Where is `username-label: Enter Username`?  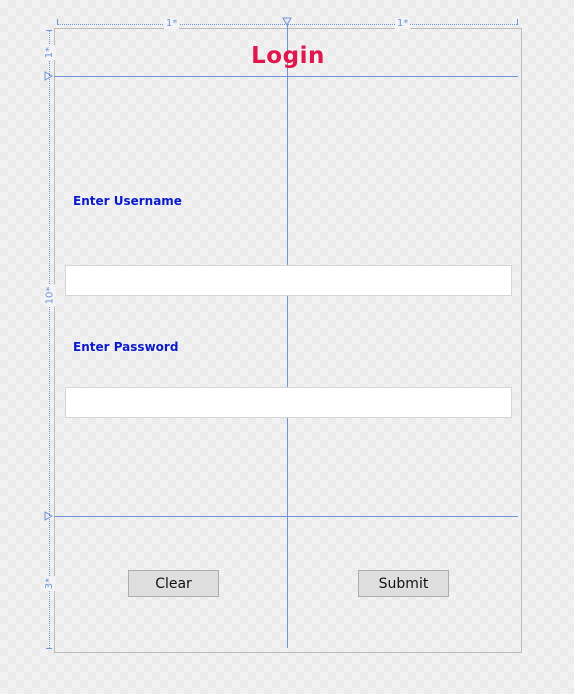 username-label: Enter Username is located at coordinates (127, 201).